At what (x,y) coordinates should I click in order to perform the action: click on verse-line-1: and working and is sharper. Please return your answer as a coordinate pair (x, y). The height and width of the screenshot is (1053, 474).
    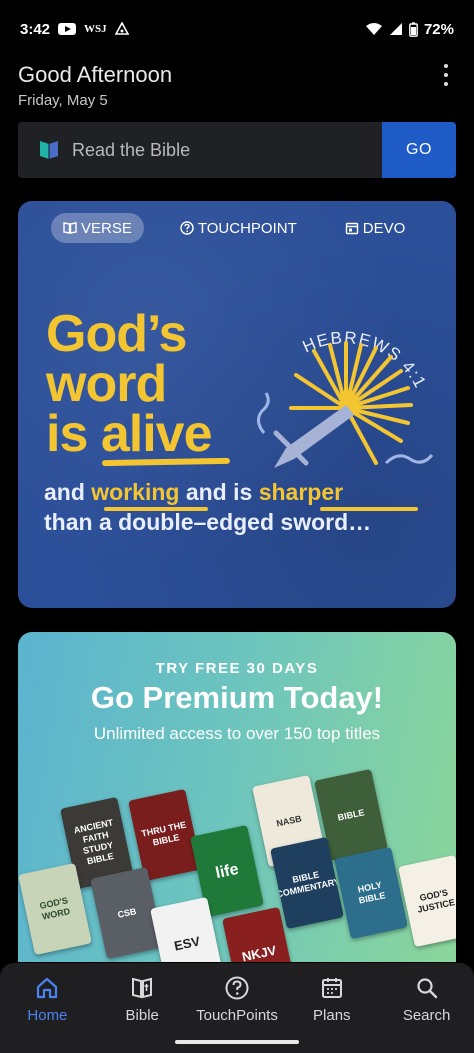
    Looking at the image, I should click on (193, 492).